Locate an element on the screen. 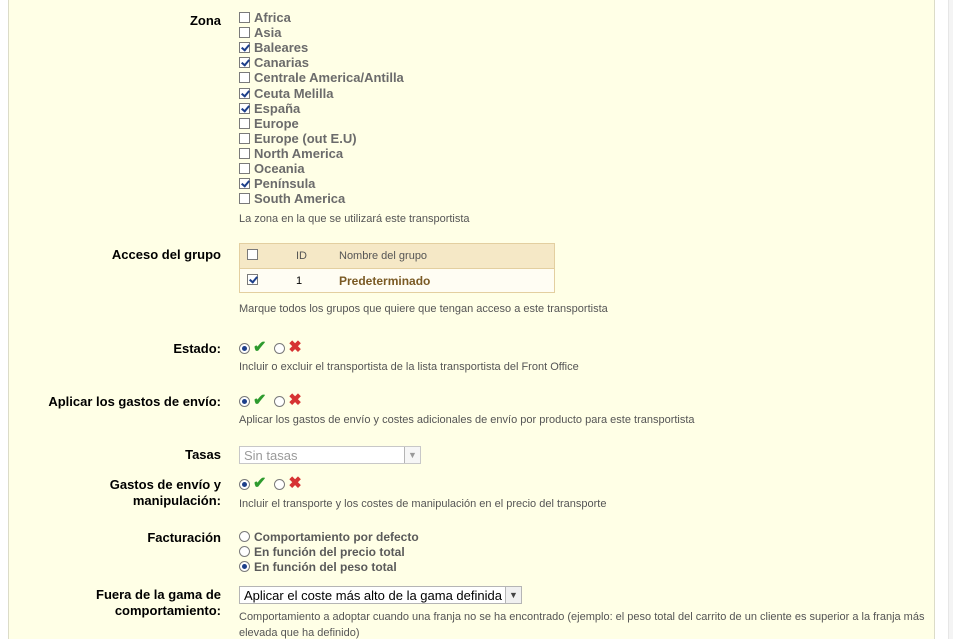 The height and width of the screenshot is (641, 953). zone-item: Centrale America/Antilla is located at coordinates (321, 77).